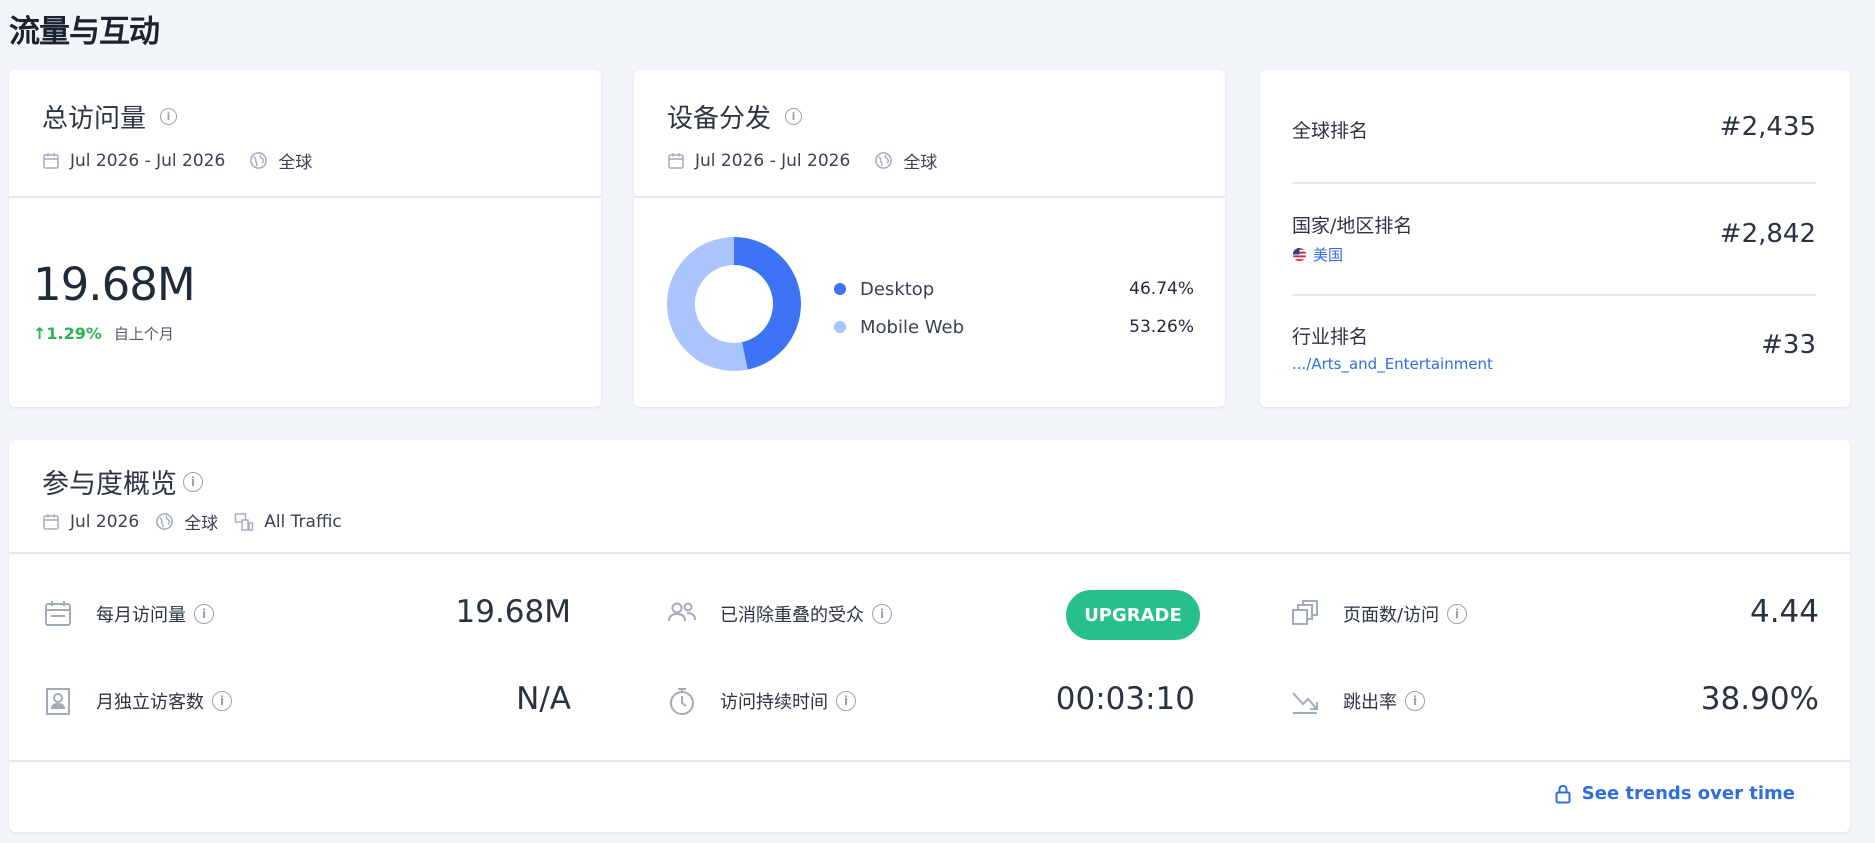 This screenshot has height=843, width=1875. What do you see at coordinates (767, 303) in the screenshot?
I see `donut-slice-desktop` at bounding box center [767, 303].